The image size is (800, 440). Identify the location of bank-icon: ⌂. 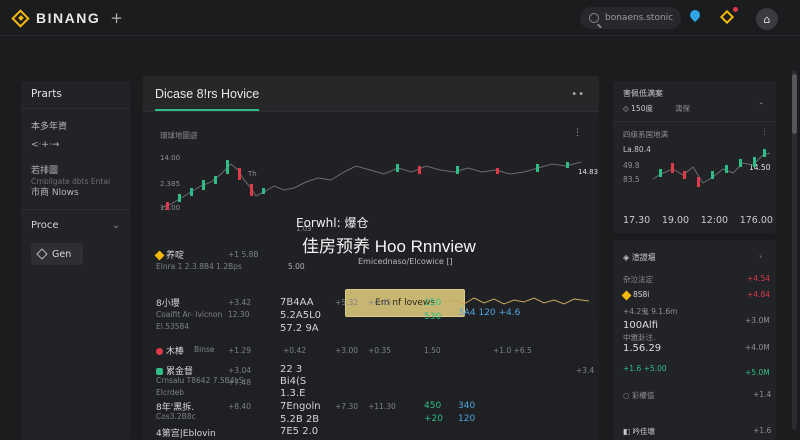
(767, 19).